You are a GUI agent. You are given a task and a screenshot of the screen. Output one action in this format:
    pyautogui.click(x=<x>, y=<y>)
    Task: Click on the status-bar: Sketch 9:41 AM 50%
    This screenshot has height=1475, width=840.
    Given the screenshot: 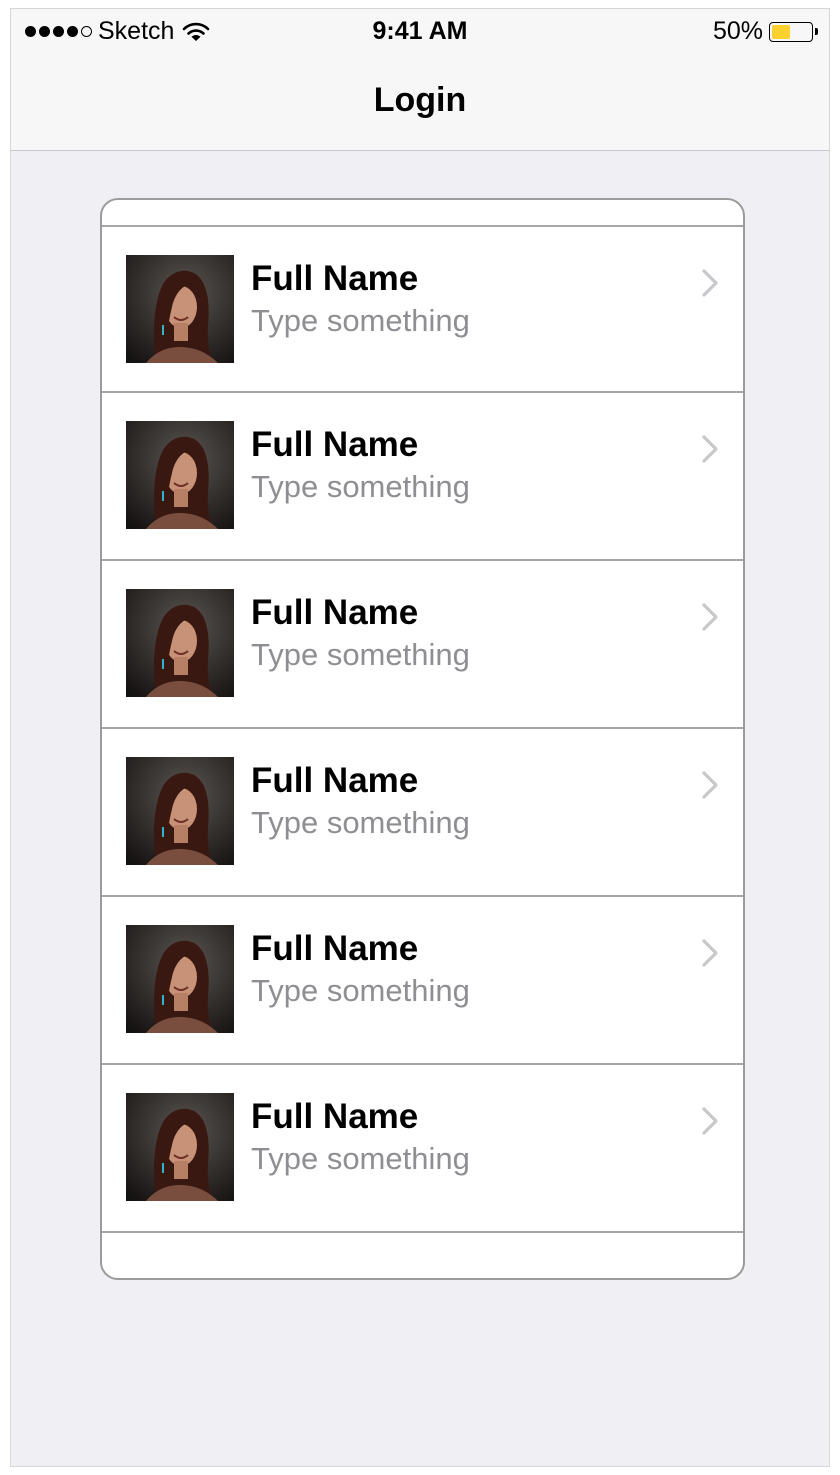 What is the action you would take?
    pyautogui.click(x=420, y=33)
    